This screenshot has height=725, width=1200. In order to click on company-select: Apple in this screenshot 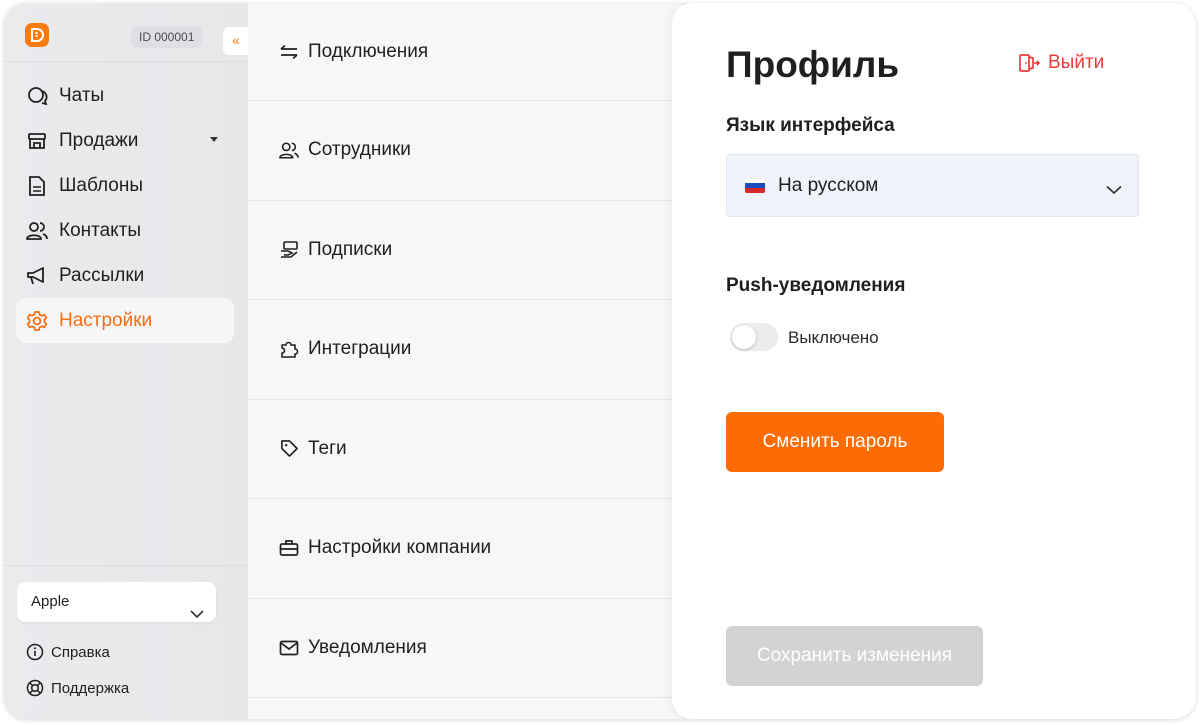, I will do `click(116, 602)`.